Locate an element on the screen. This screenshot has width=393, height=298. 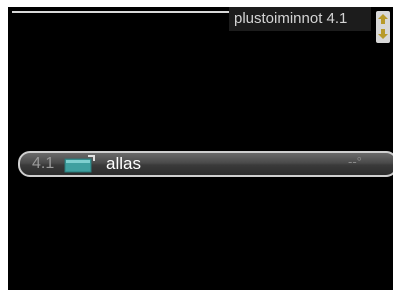
menu-item-label: allas is located at coordinates (123, 163).